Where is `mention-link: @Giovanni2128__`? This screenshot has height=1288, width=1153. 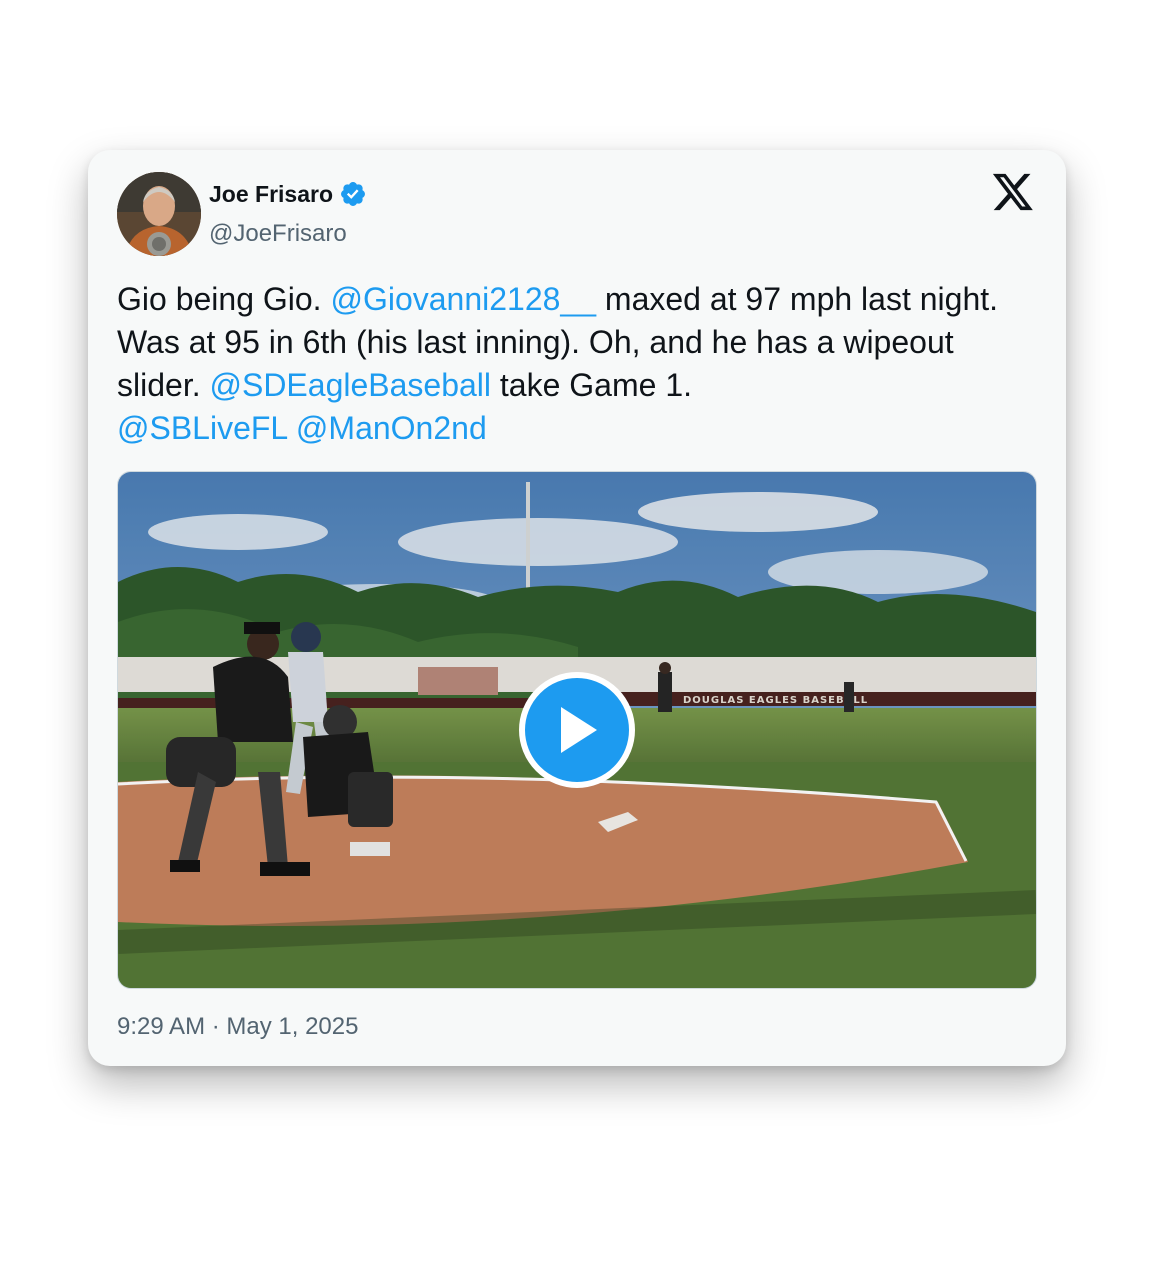 mention-link: @Giovanni2128__ is located at coordinates (463, 299).